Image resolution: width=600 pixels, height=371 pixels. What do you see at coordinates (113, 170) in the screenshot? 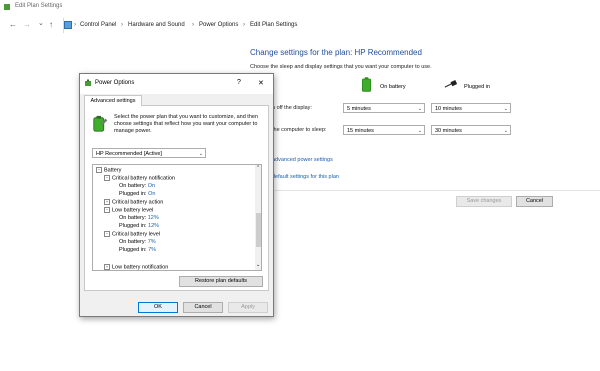
I see `tree-item-label: Battery` at bounding box center [113, 170].